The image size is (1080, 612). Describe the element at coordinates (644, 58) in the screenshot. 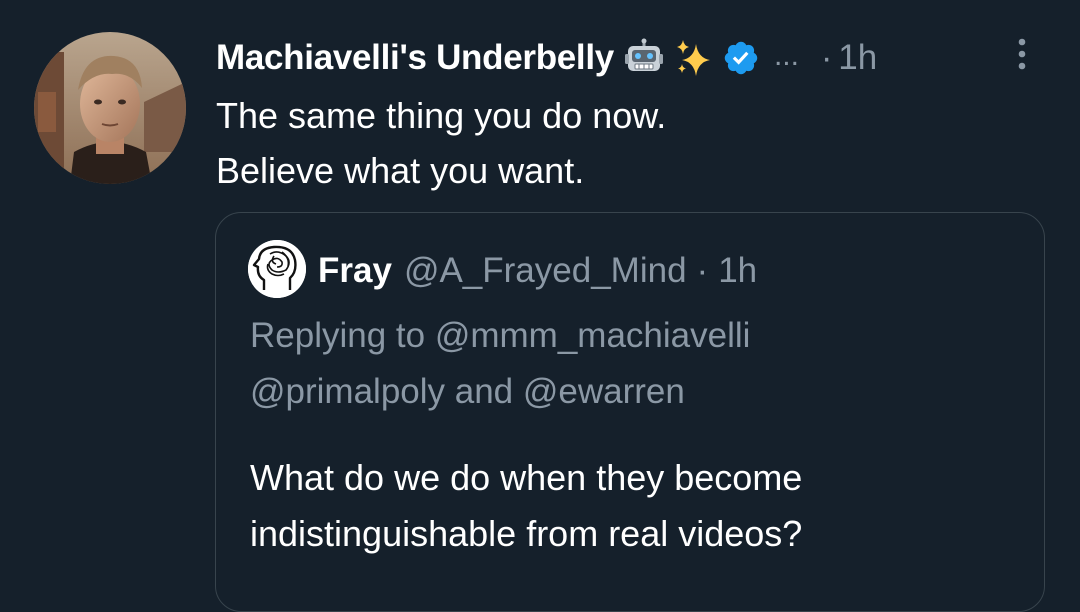

I see `robot-face-emoji` at that location.